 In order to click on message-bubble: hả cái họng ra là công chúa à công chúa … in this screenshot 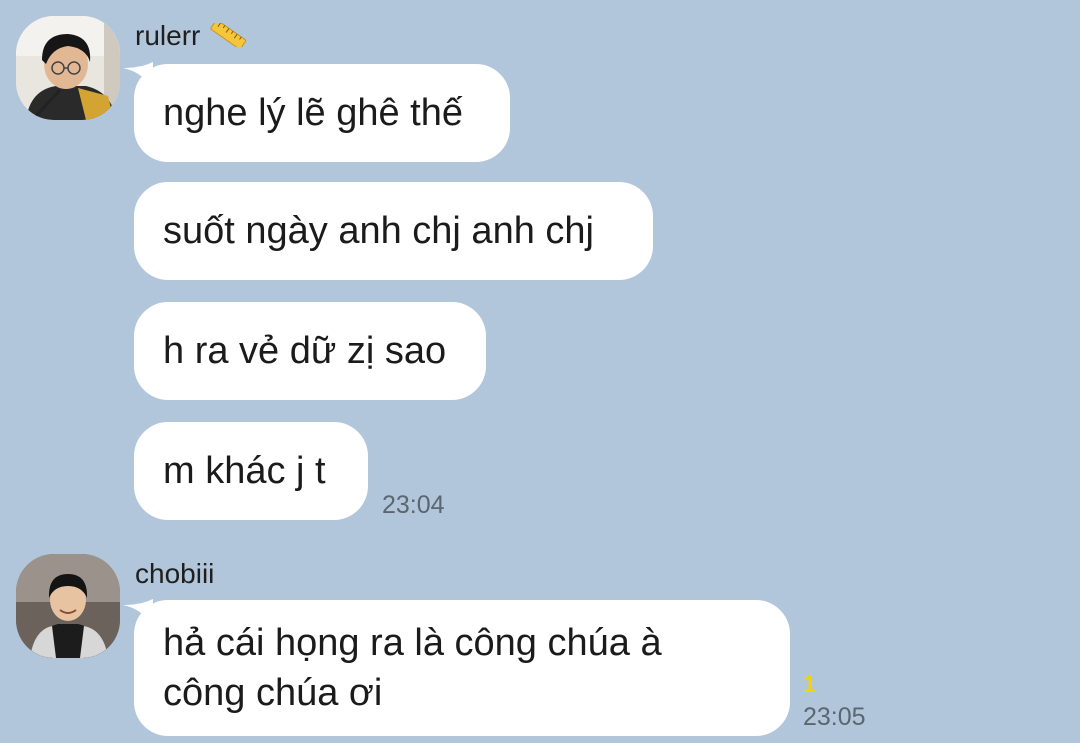, I will do `click(462, 668)`.